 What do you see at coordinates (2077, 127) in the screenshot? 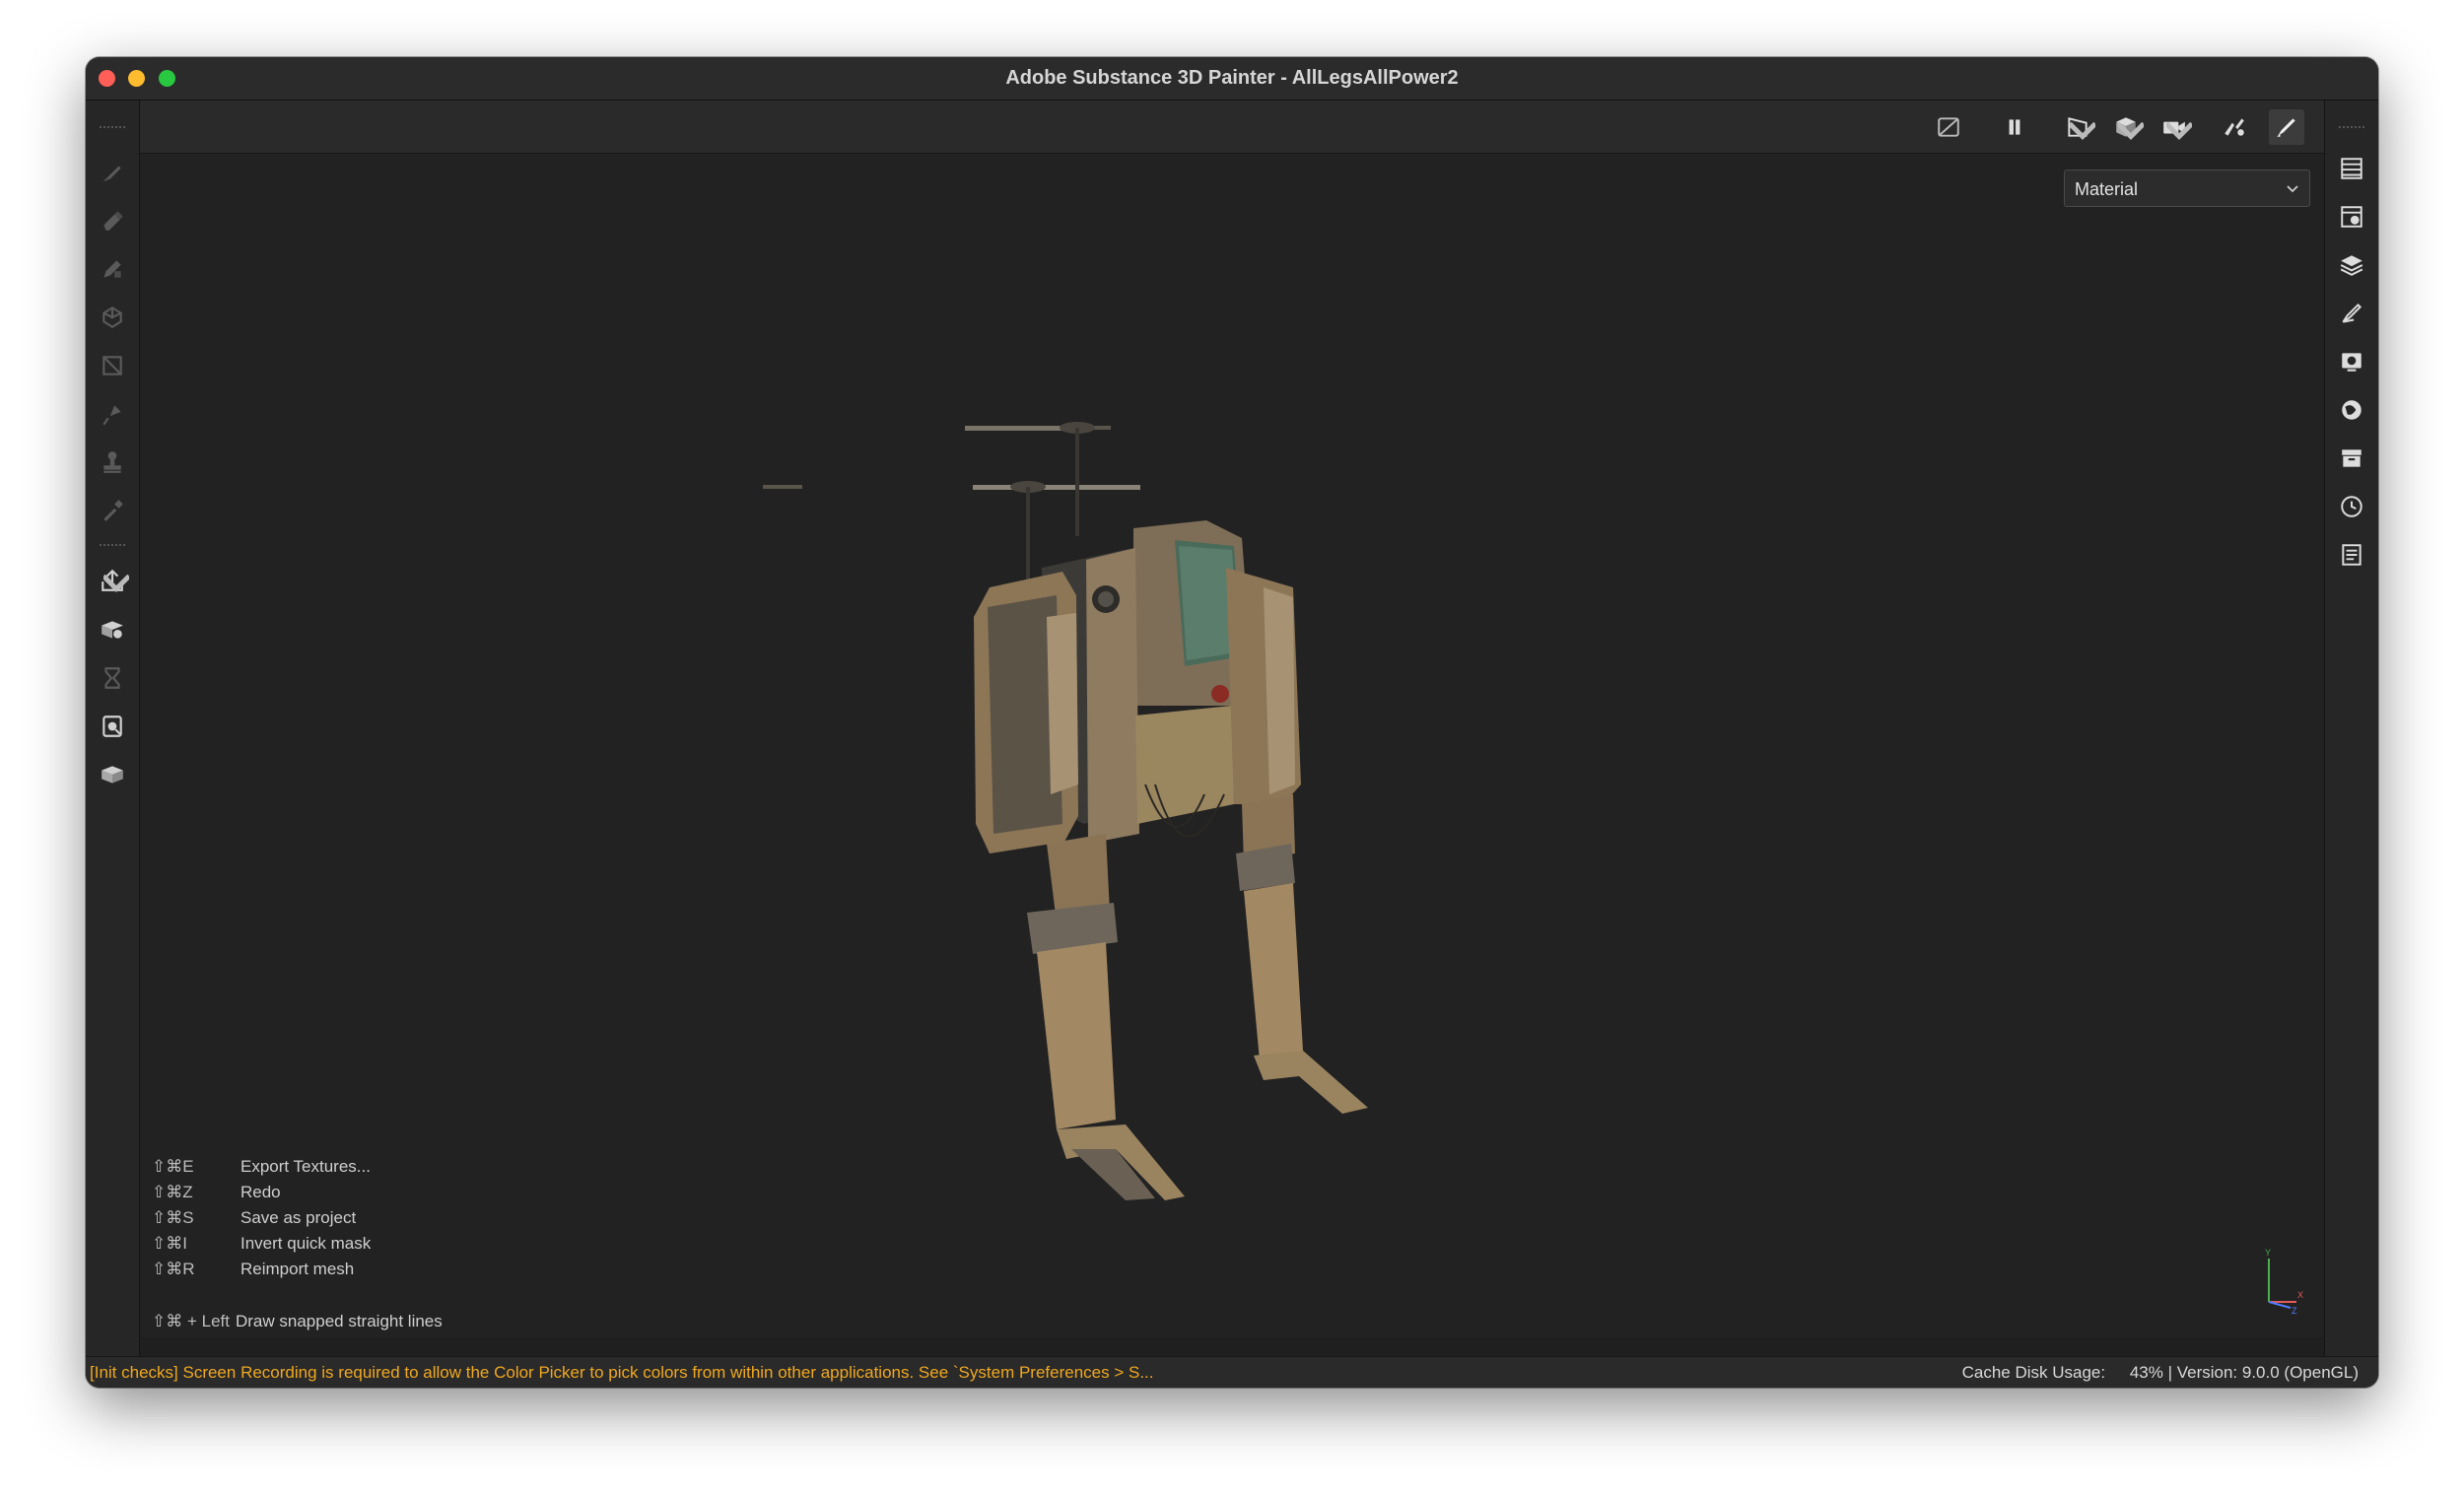
I see `mirror-plane-icon` at bounding box center [2077, 127].